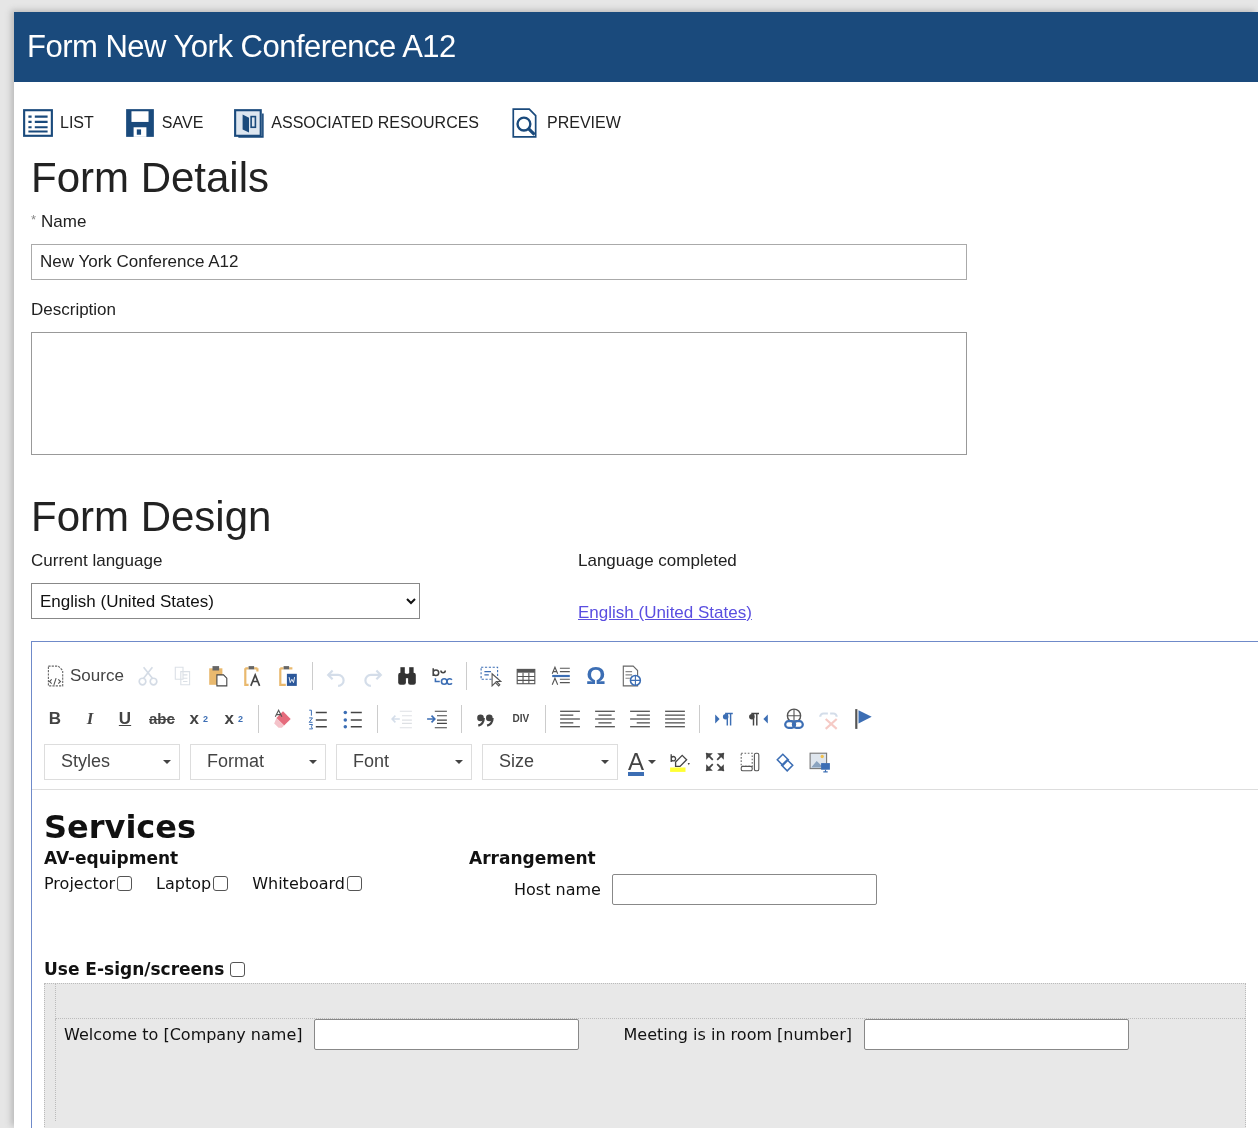  I want to click on window-title: Form New York Conference A12, so click(636, 47).